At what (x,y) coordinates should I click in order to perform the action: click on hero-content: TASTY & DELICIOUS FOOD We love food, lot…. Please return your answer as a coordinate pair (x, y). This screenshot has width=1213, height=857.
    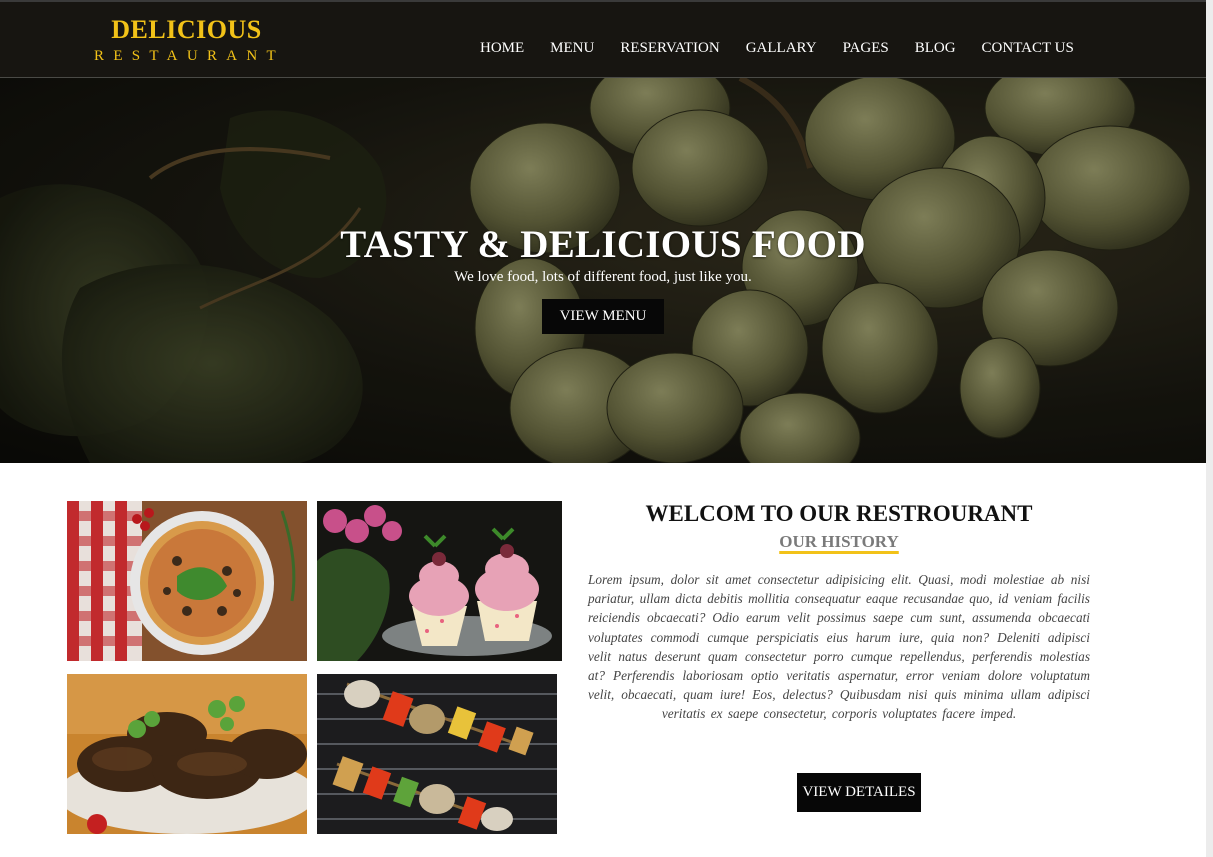
    Looking at the image, I should click on (603, 278).